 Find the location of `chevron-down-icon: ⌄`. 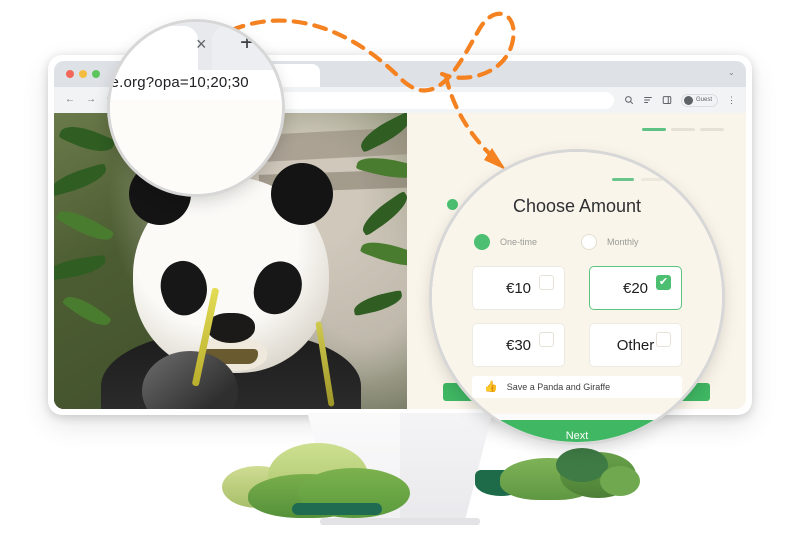

chevron-down-icon: ⌄ is located at coordinates (732, 73).